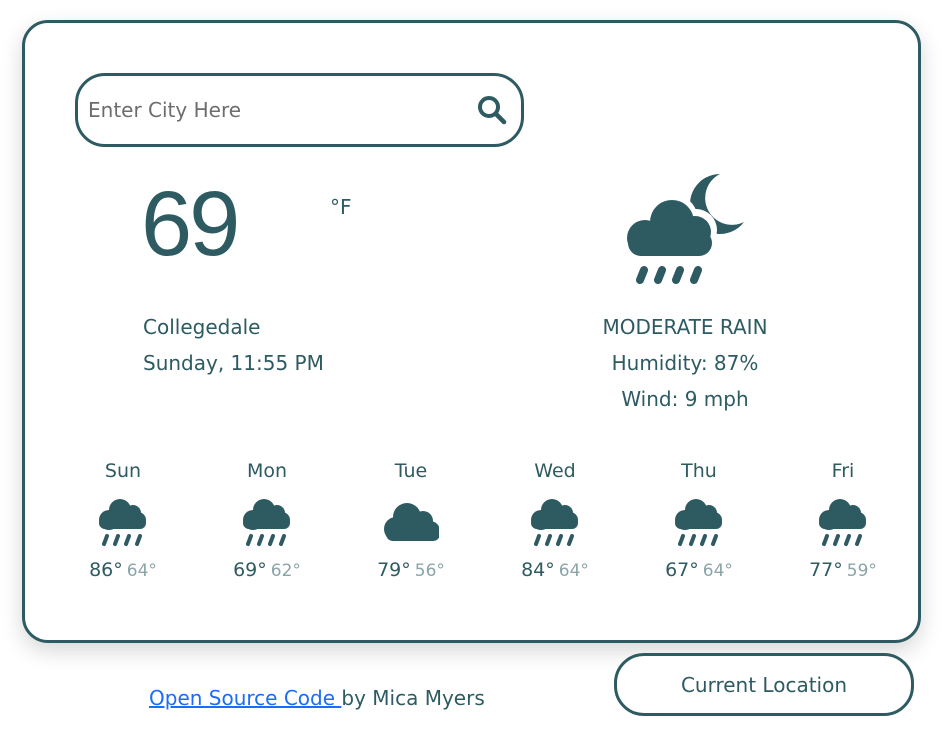 Image resolution: width=943 pixels, height=736 pixels. What do you see at coordinates (267, 471) in the screenshot?
I see `forecast-day-name: Mon` at bounding box center [267, 471].